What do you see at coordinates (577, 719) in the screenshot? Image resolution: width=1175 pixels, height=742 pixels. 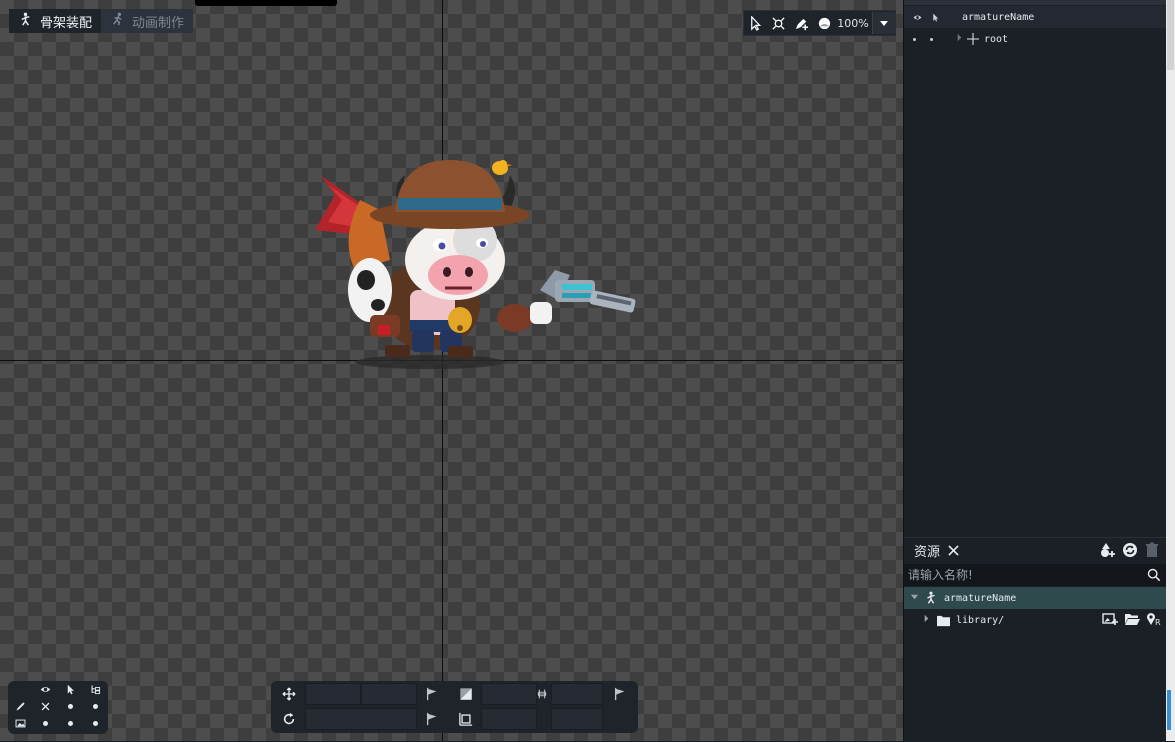 I see `skew-y-field` at bounding box center [577, 719].